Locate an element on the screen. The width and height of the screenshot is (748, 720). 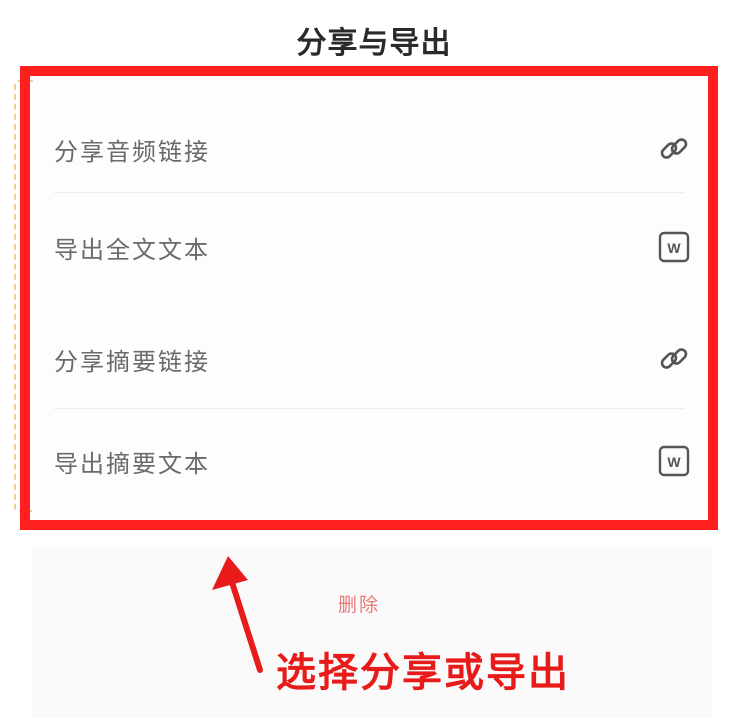
sheet-title: 分享与导出 is located at coordinates (374, 43).